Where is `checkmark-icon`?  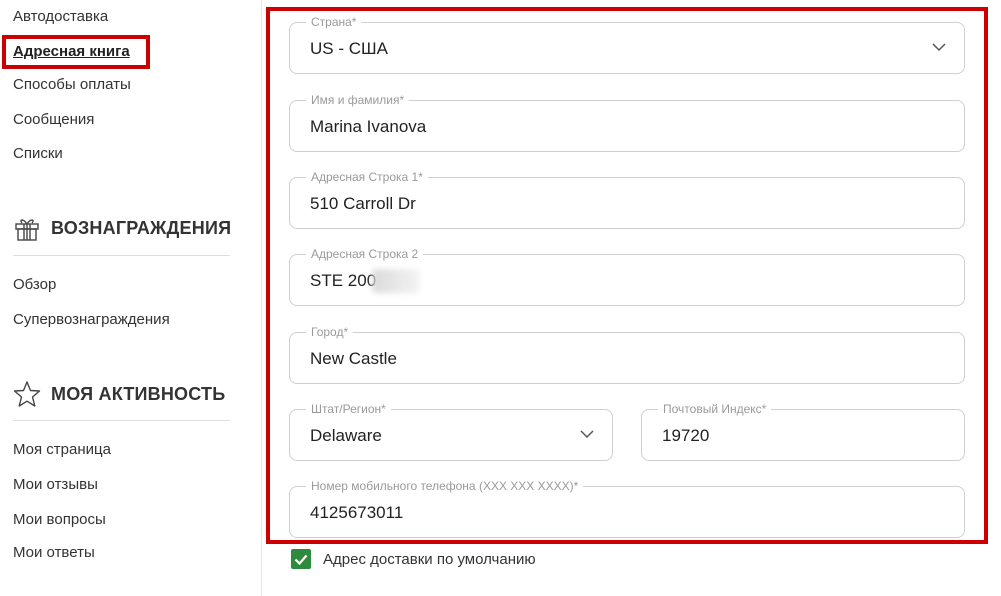
checkmark-icon is located at coordinates (301, 559).